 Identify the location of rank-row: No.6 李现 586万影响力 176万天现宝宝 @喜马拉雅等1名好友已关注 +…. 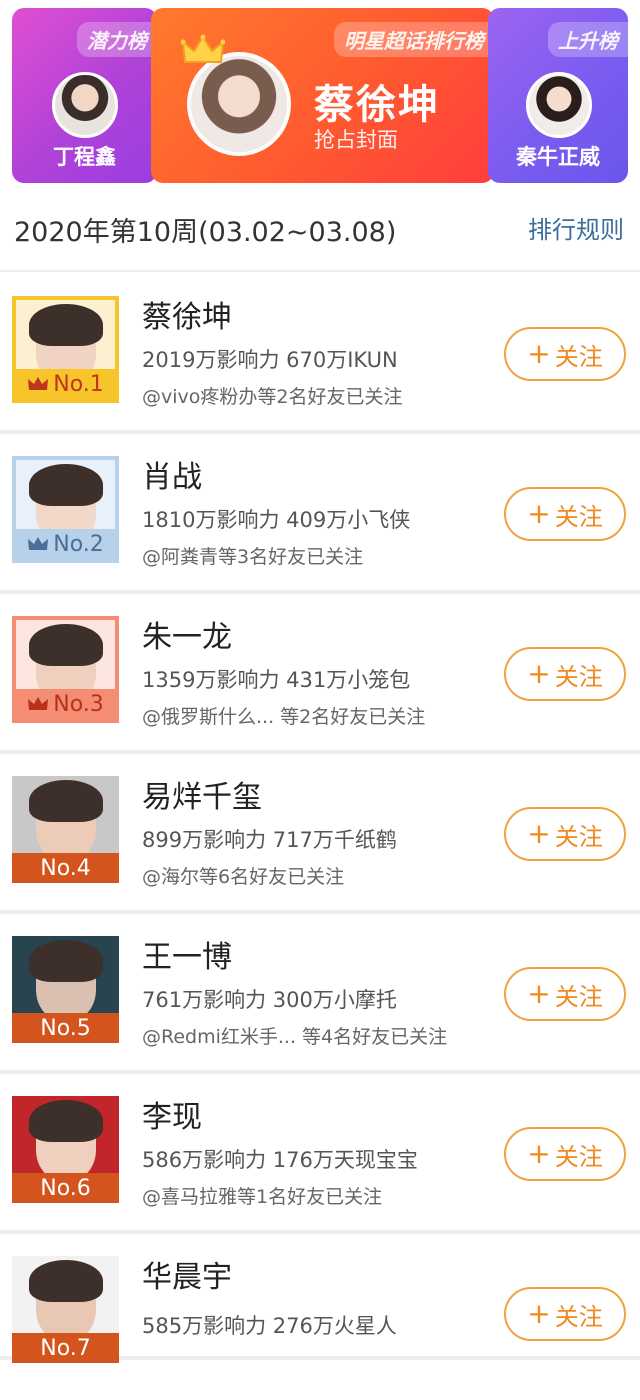
(320, 1154).